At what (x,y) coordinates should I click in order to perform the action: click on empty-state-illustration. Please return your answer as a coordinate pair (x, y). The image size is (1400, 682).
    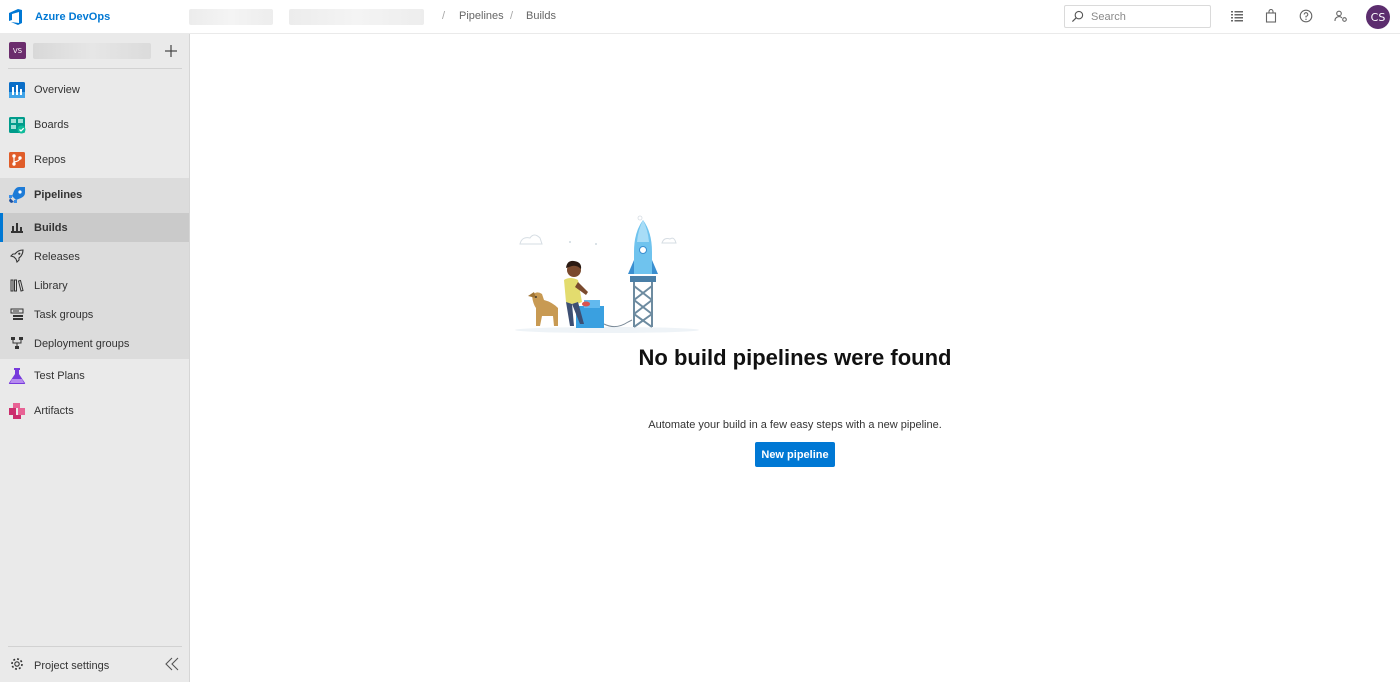
    Looking at the image, I should click on (607, 274).